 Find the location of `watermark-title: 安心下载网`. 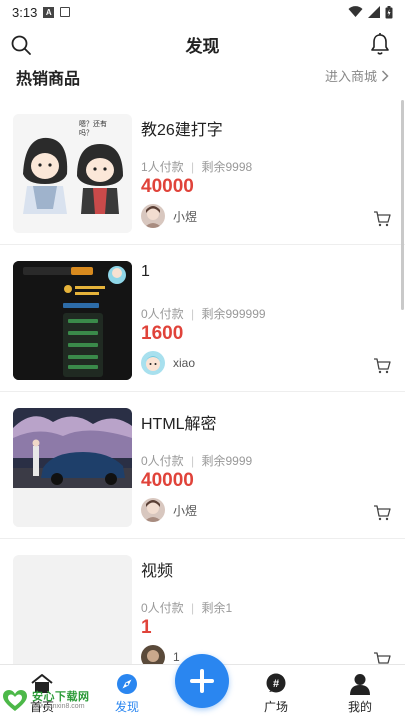

watermark-title: 安心下载网 is located at coordinates (61, 697).